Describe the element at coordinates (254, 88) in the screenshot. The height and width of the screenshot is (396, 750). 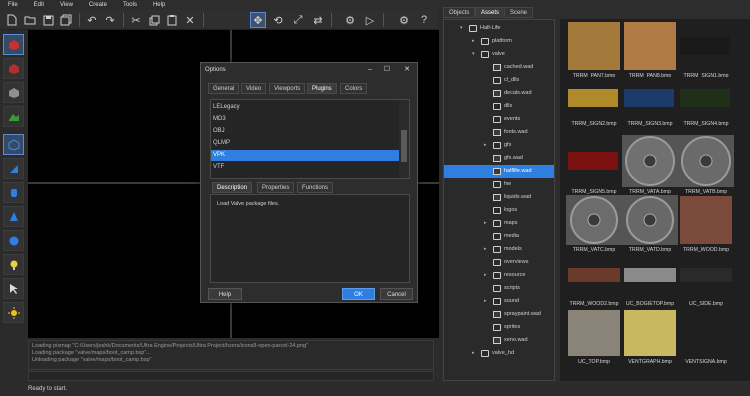
I see `tab-video: Video` at that location.